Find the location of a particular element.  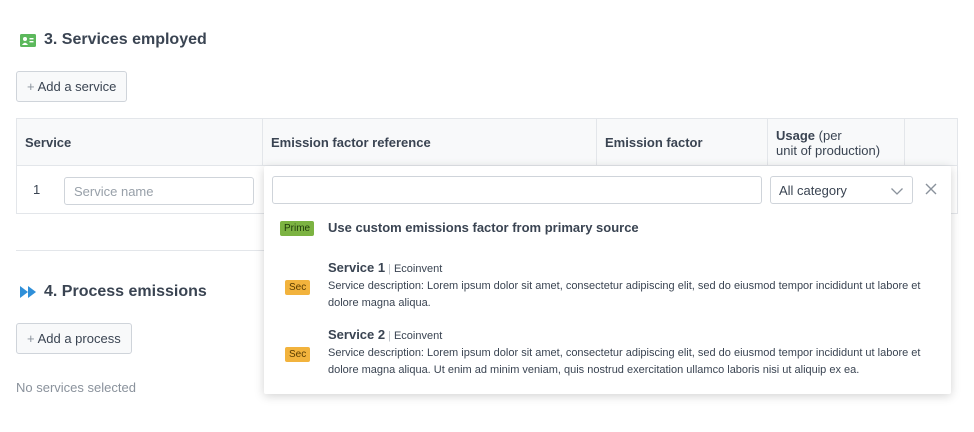

section-process-label: 4. Process emissions is located at coordinates (125, 291).